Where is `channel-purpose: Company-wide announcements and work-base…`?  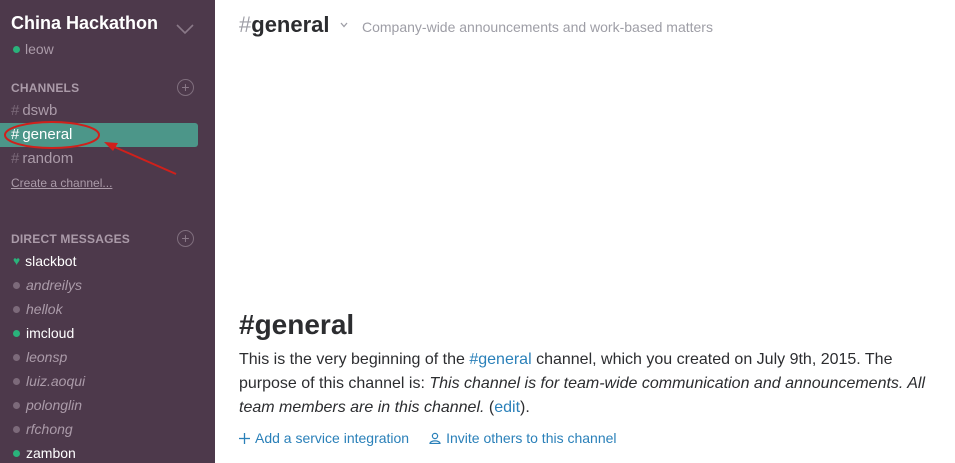 channel-purpose: Company-wide announcements and work-base… is located at coordinates (537, 27).